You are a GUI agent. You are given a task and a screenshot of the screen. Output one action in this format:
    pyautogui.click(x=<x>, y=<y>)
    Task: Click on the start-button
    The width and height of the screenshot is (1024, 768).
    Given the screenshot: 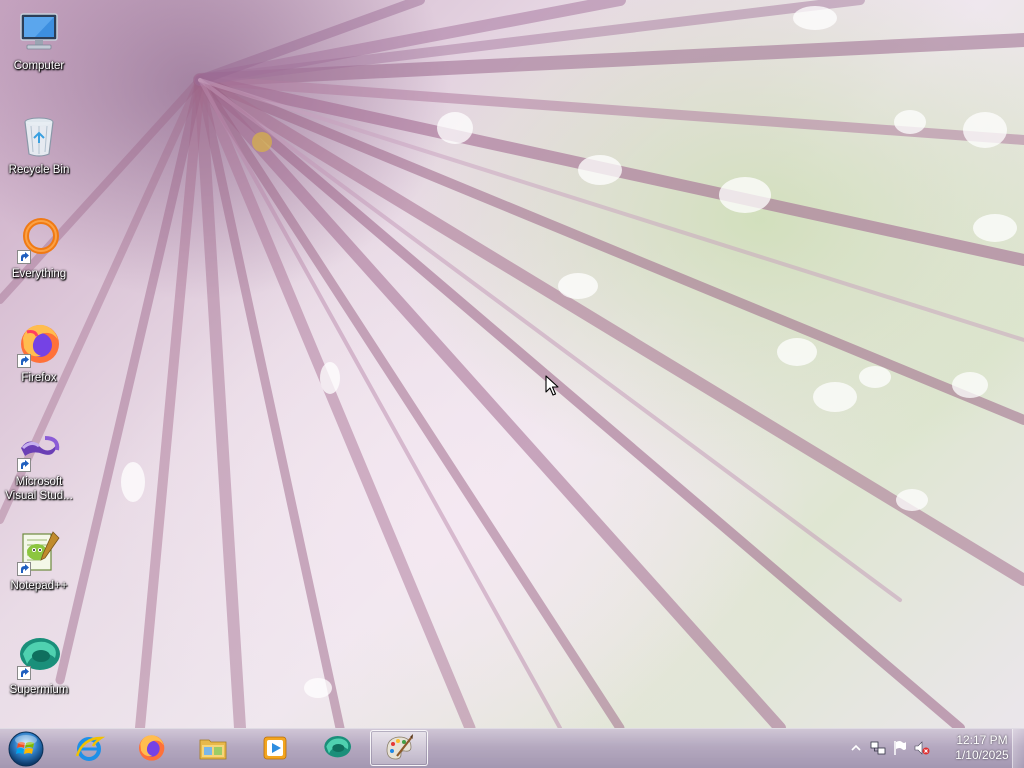 What is the action you would take?
    pyautogui.click(x=26, y=749)
    